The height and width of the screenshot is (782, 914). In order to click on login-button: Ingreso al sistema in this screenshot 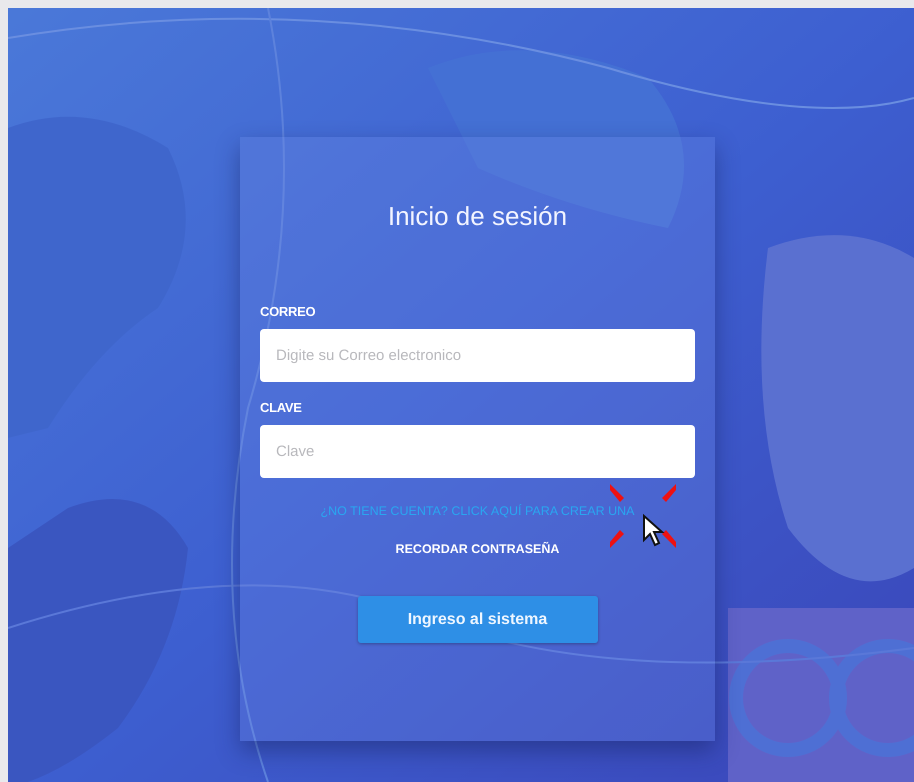, I will do `click(478, 619)`.